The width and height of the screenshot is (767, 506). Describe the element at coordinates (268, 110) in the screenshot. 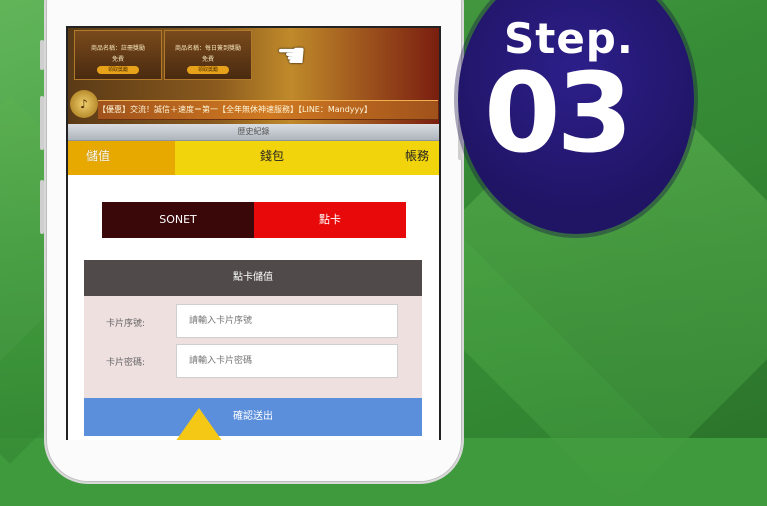

I see `announcement-ticker: 【優惠】交流！誠信＋速度＝第一【全年無休神速服務】【LINE：Mandyyy】` at that location.